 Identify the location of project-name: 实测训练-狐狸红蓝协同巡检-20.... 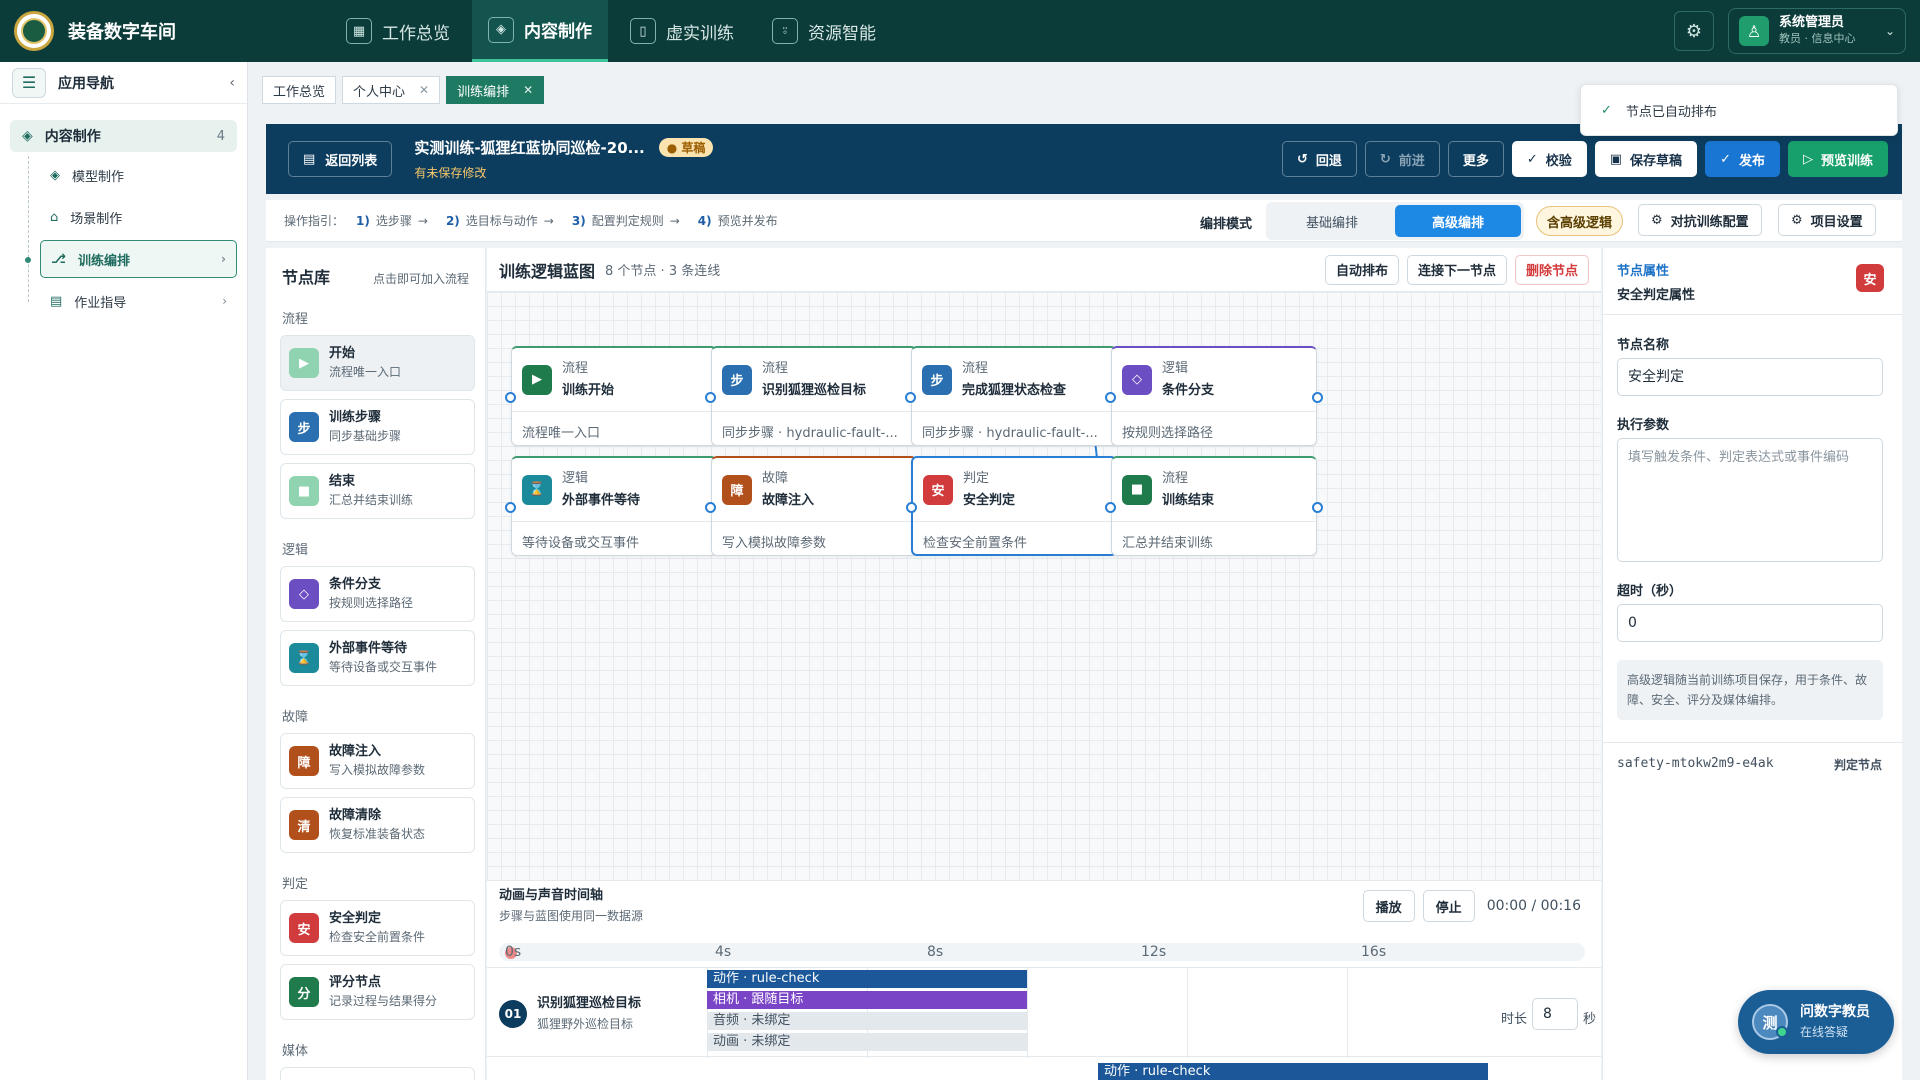
(529, 148).